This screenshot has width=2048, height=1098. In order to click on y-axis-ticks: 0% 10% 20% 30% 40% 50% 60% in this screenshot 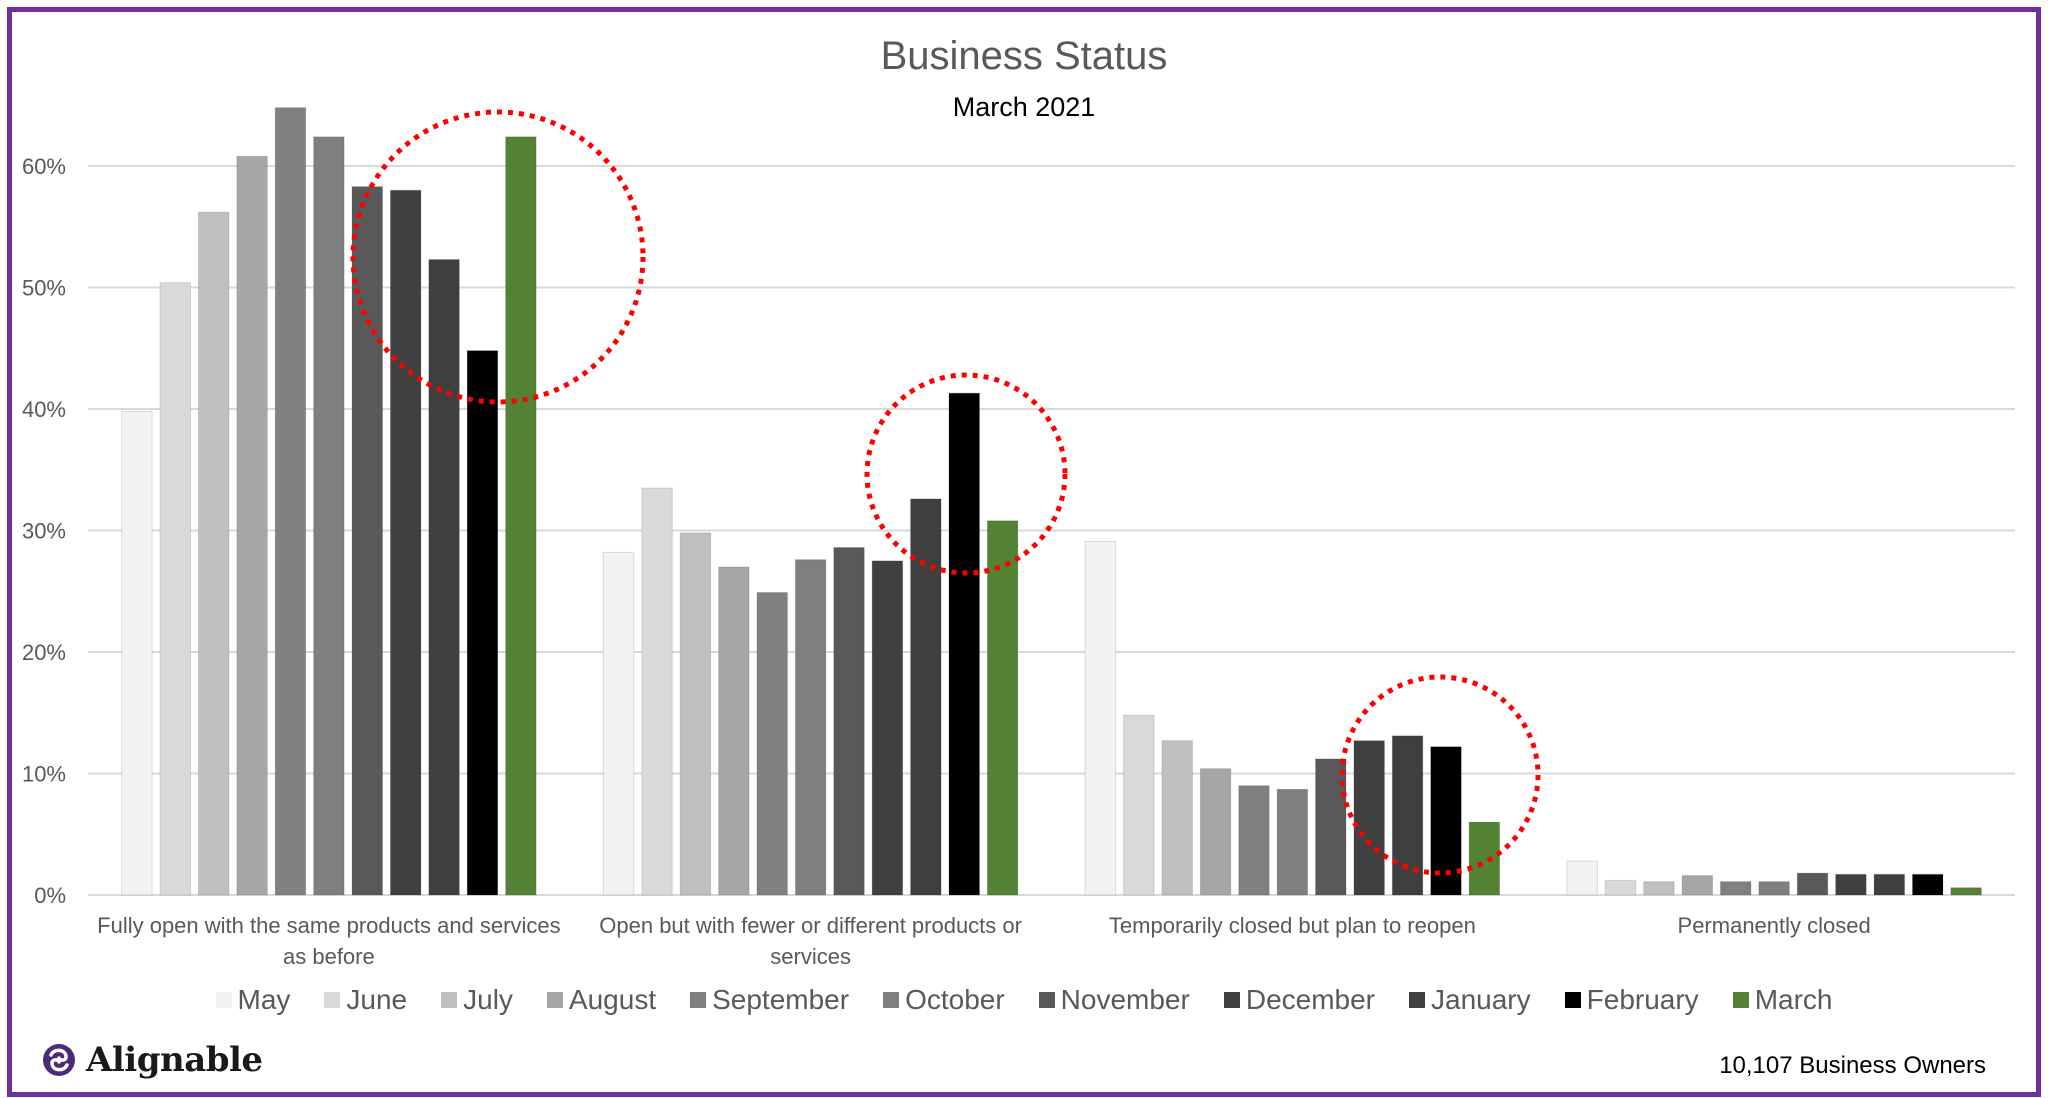, I will do `click(44, 531)`.